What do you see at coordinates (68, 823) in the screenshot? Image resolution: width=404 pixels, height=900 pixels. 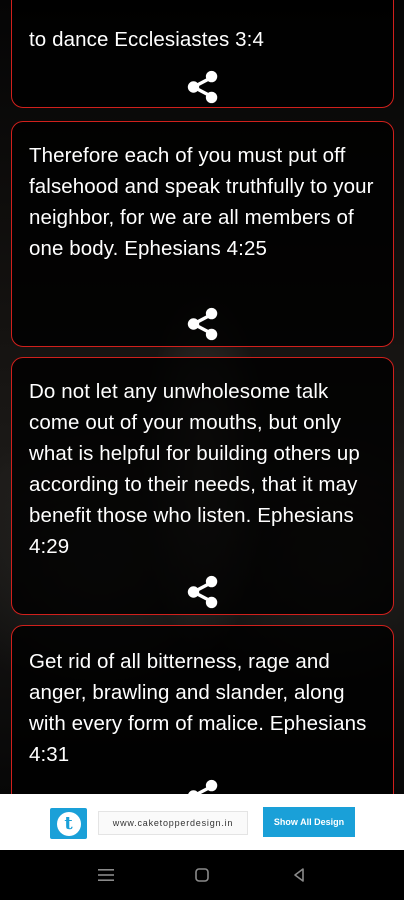 I see `ad-logo-icon: t` at bounding box center [68, 823].